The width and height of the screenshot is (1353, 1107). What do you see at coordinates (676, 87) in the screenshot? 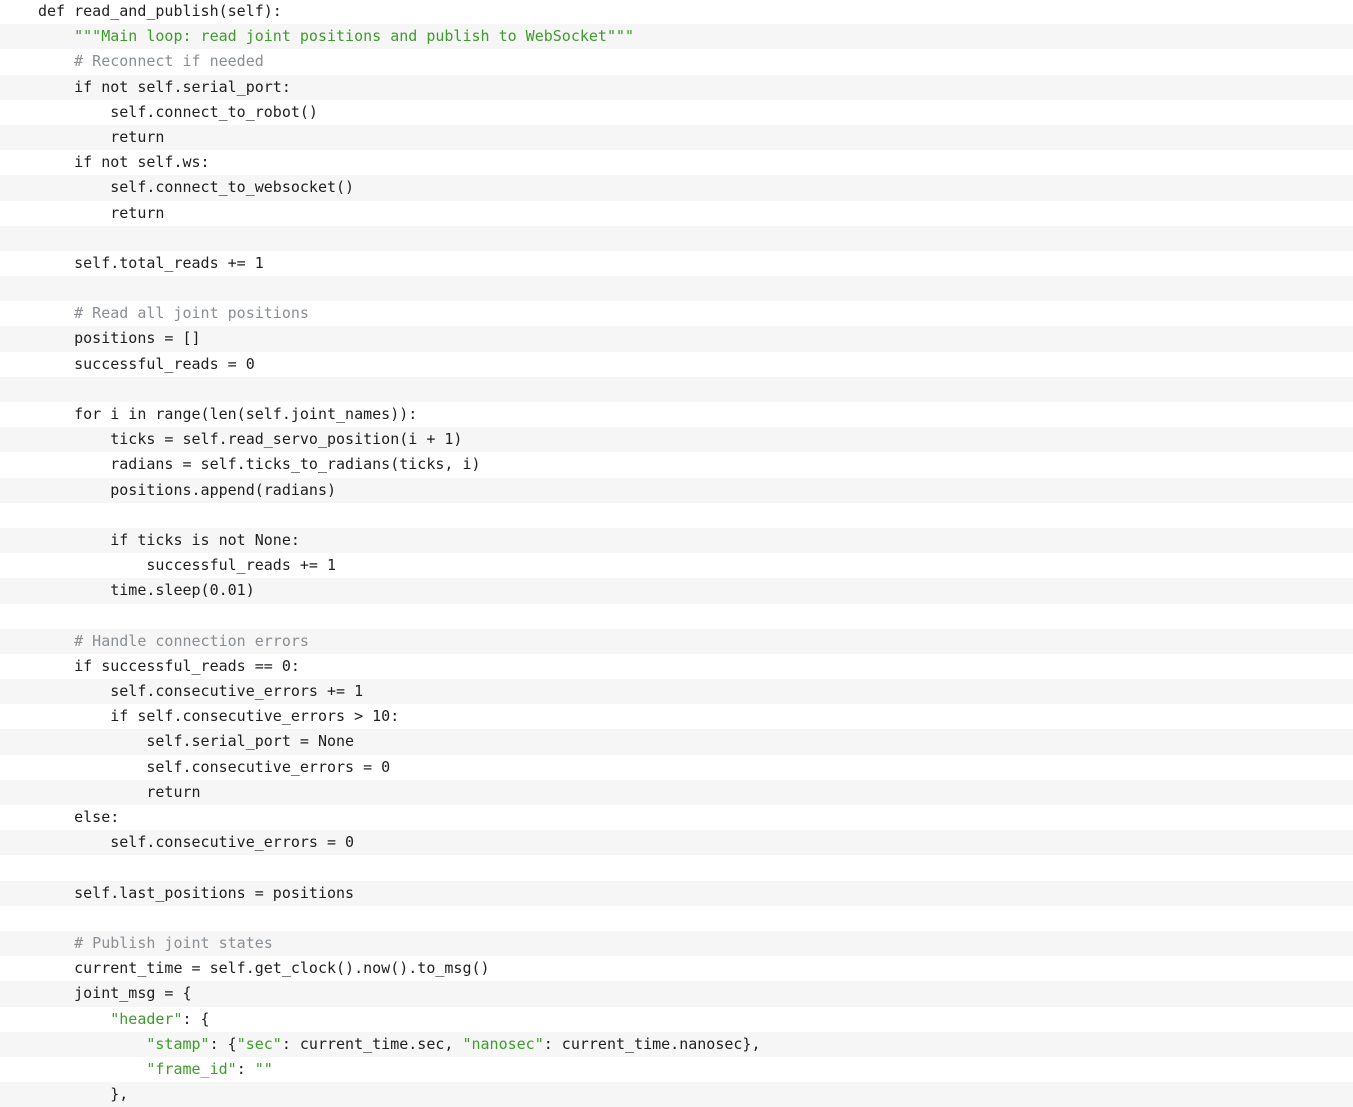
I see `code-line: if not self.serial_port:` at bounding box center [676, 87].